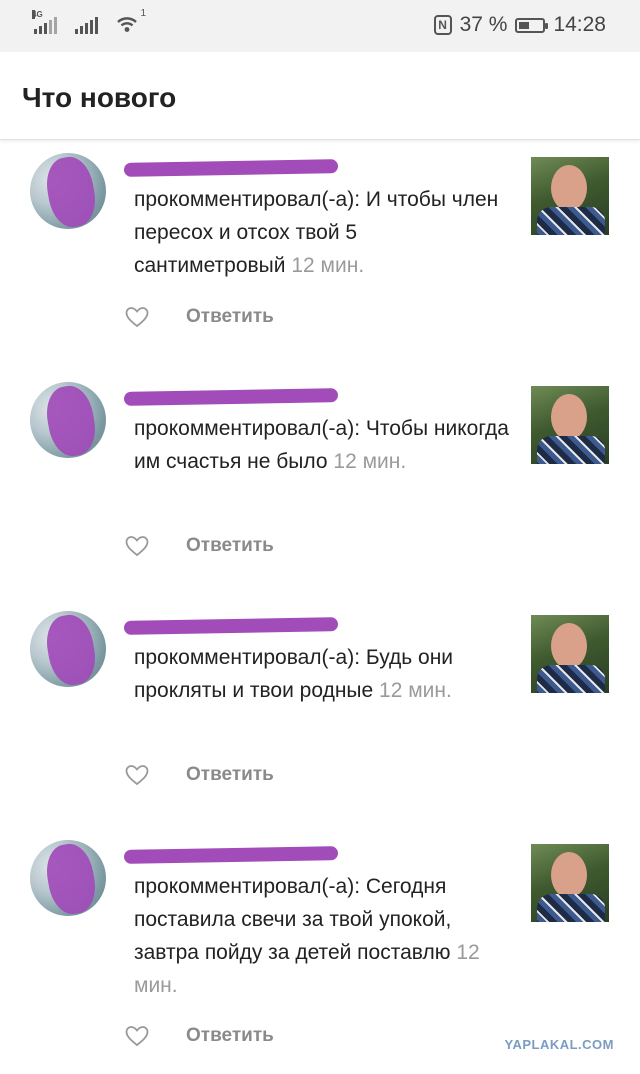 This screenshot has height=1074, width=640. What do you see at coordinates (524, 25) in the screenshot?
I see `battery-fill` at bounding box center [524, 25].